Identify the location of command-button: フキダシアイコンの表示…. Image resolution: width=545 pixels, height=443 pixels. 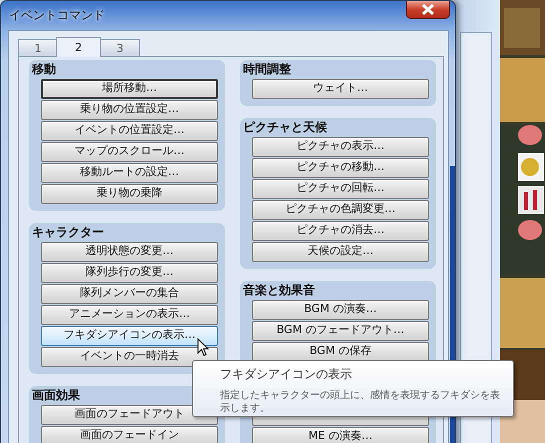
(129, 336).